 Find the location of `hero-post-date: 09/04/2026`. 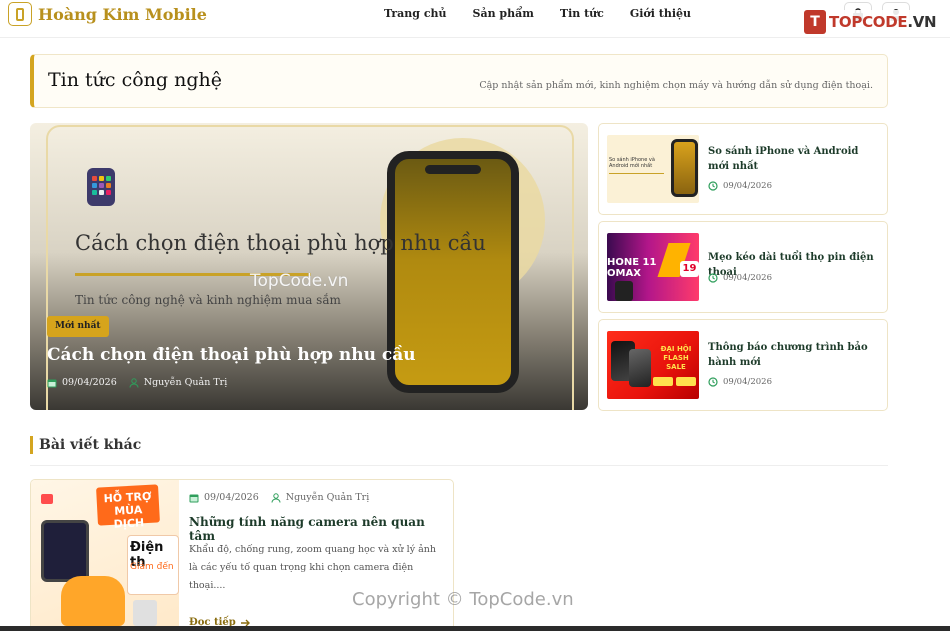

hero-post-date: 09/04/2026 is located at coordinates (89, 382).